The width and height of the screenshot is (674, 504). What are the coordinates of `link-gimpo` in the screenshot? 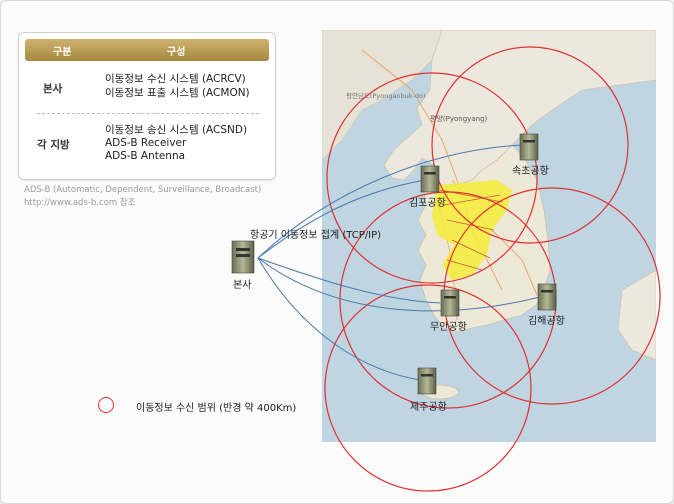 It's located at (341, 219).